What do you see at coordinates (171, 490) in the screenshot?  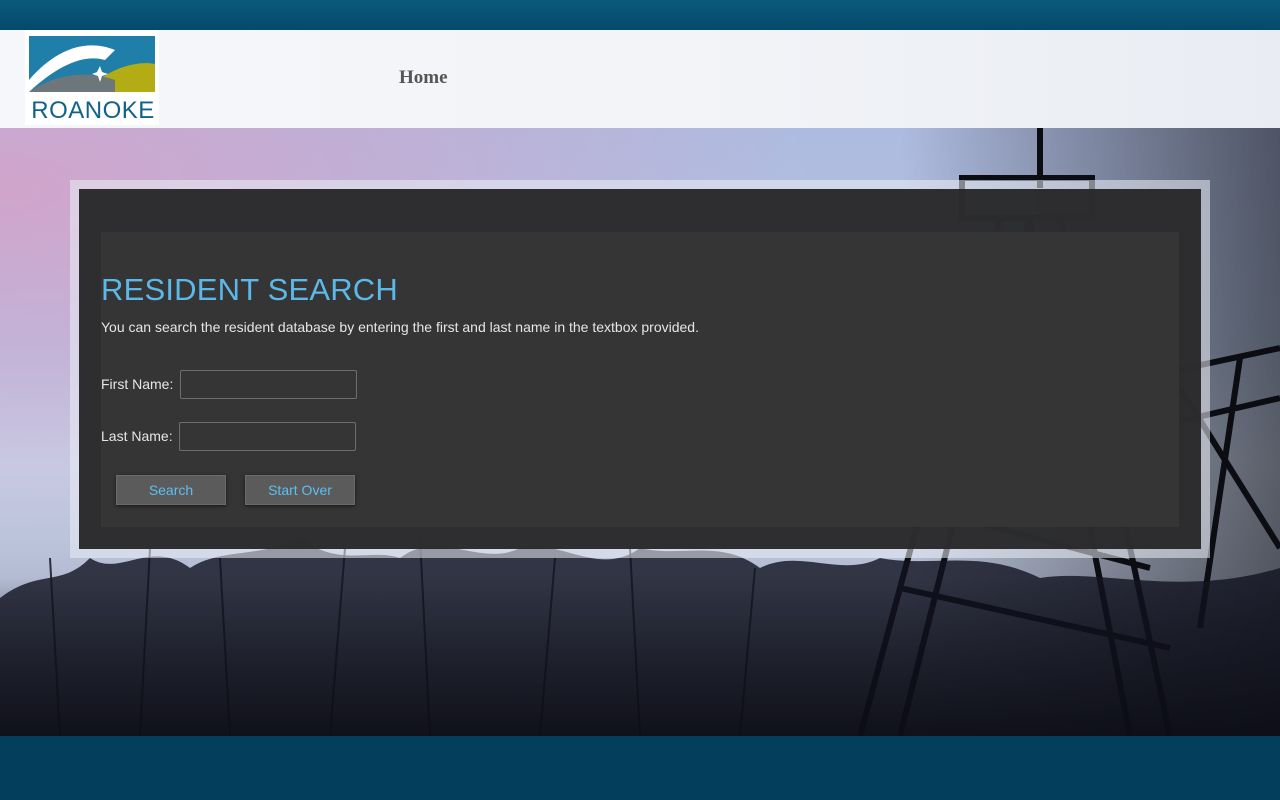 I see `search-button: Search` at bounding box center [171, 490].